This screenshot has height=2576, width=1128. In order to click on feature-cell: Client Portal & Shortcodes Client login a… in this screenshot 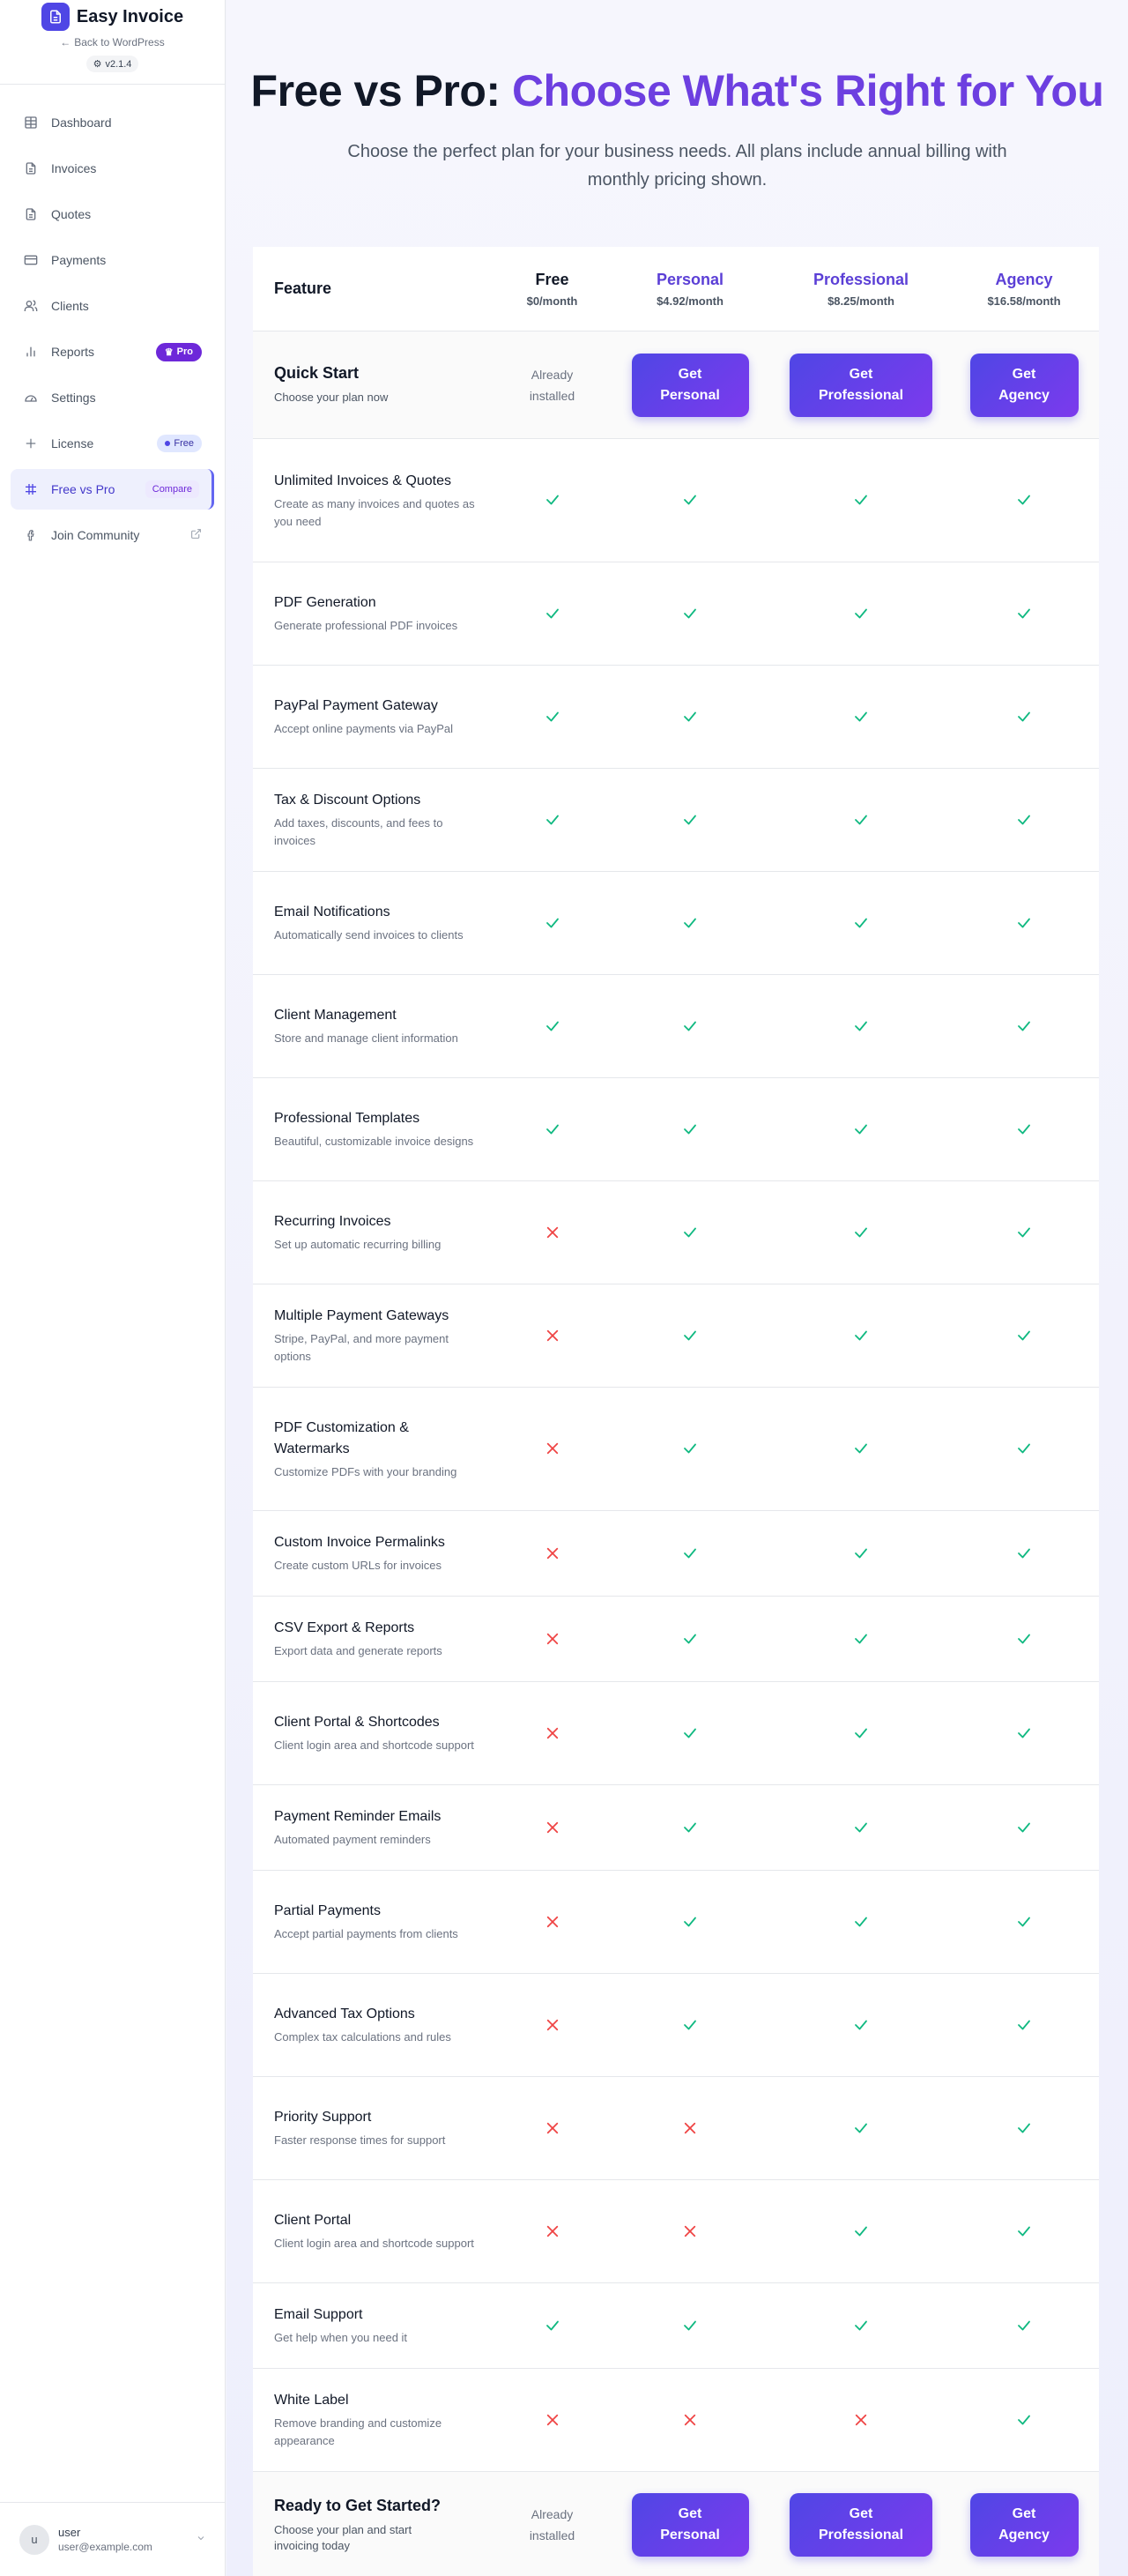, I will do `click(375, 1733)`.